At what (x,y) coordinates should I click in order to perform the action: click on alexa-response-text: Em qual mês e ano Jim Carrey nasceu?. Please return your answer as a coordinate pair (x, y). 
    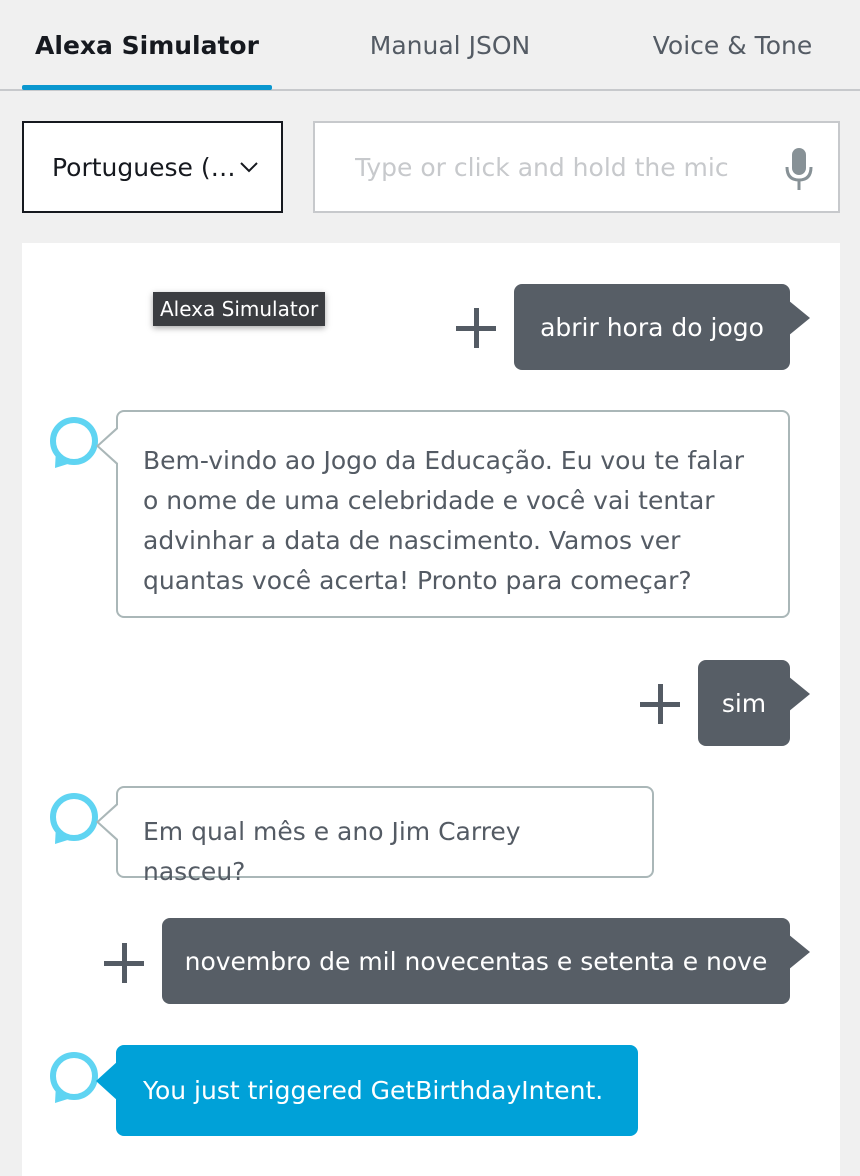
    Looking at the image, I should click on (332, 851).